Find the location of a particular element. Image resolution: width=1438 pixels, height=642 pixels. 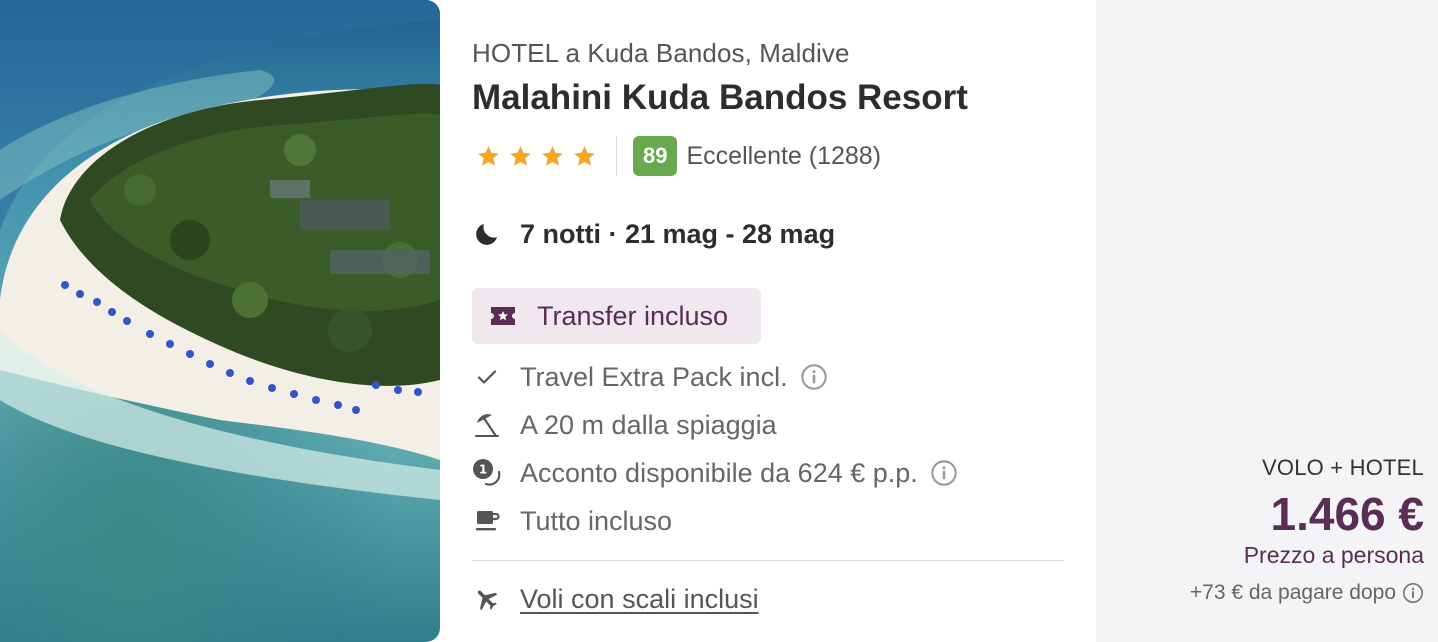

flights-link: Voli con scali inclusi is located at coordinates (639, 599).